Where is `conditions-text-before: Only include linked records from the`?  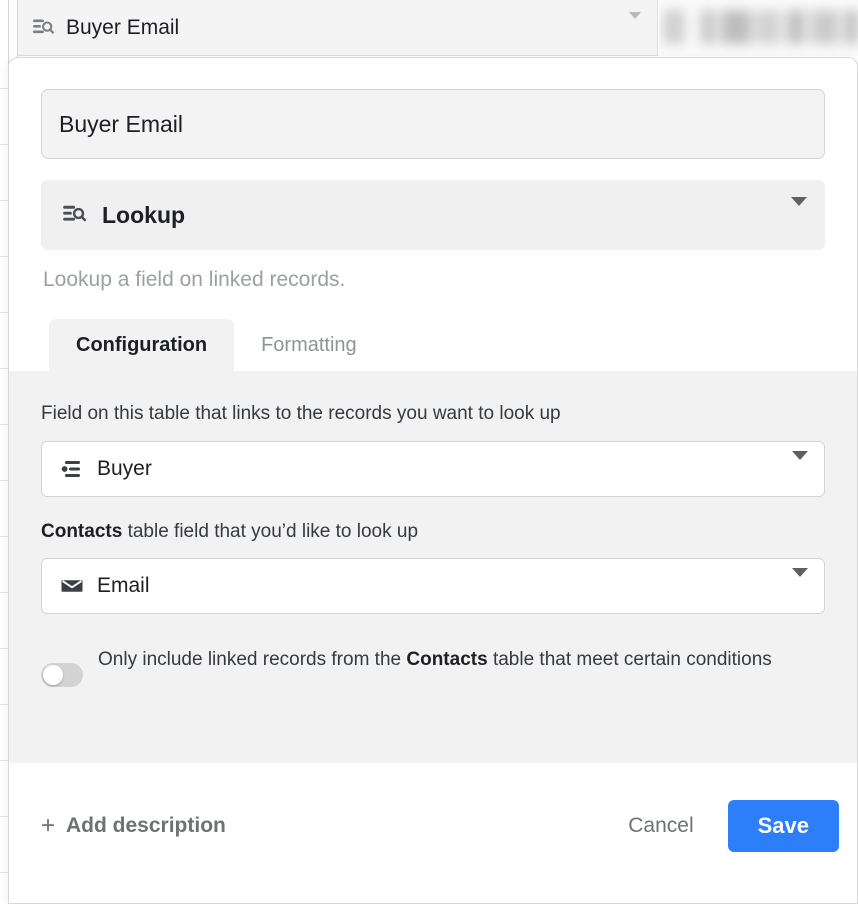
conditions-text-before: Only include linked records from the is located at coordinates (252, 660).